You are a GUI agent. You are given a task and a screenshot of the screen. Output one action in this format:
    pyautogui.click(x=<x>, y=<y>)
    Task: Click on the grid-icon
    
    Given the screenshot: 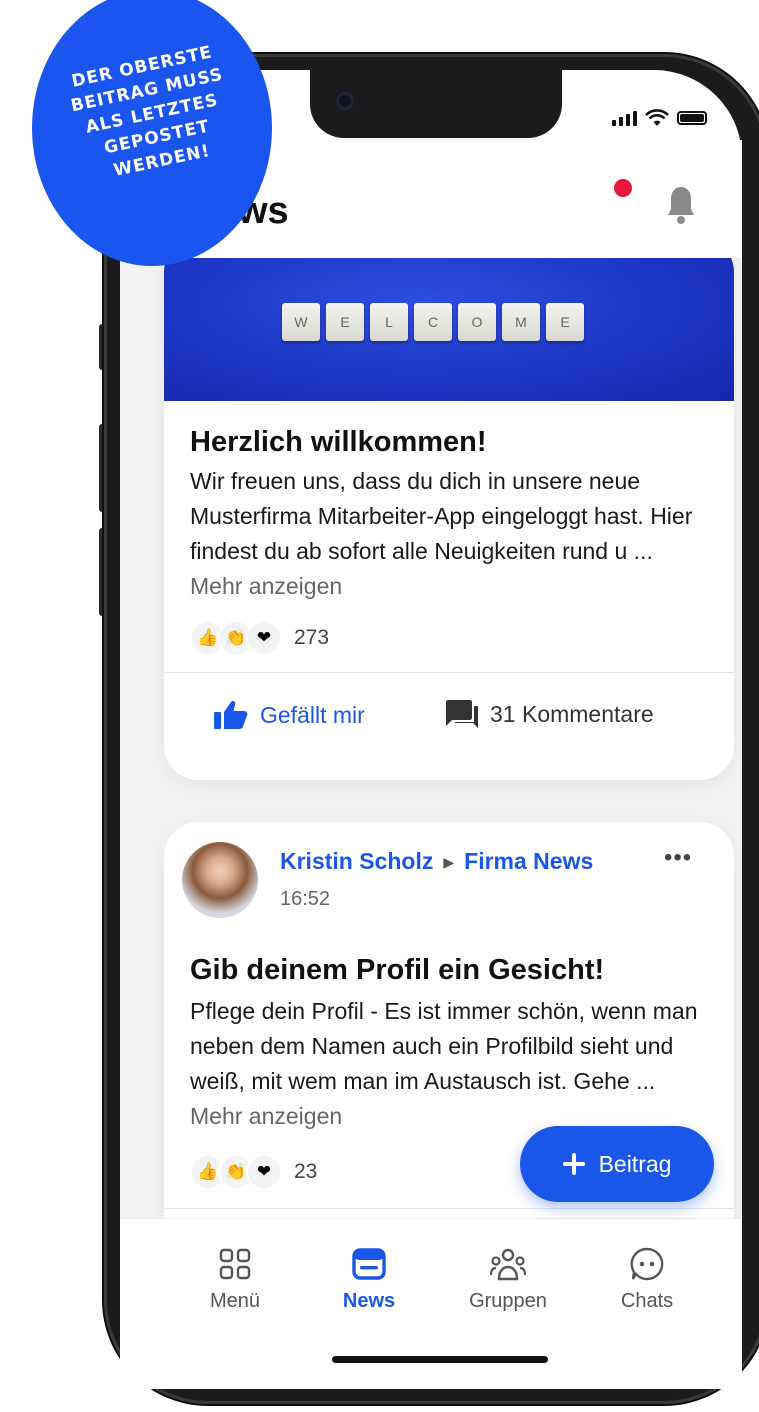 What is the action you would take?
    pyautogui.click(x=235, y=1264)
    